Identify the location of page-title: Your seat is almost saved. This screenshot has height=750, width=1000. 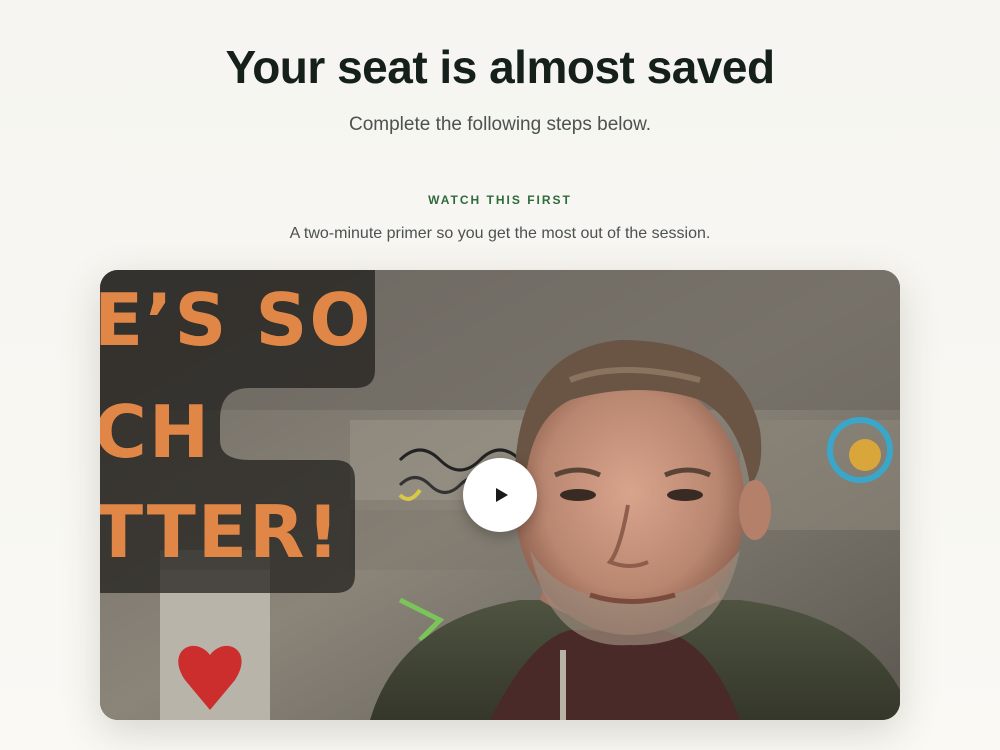
(500, 67).